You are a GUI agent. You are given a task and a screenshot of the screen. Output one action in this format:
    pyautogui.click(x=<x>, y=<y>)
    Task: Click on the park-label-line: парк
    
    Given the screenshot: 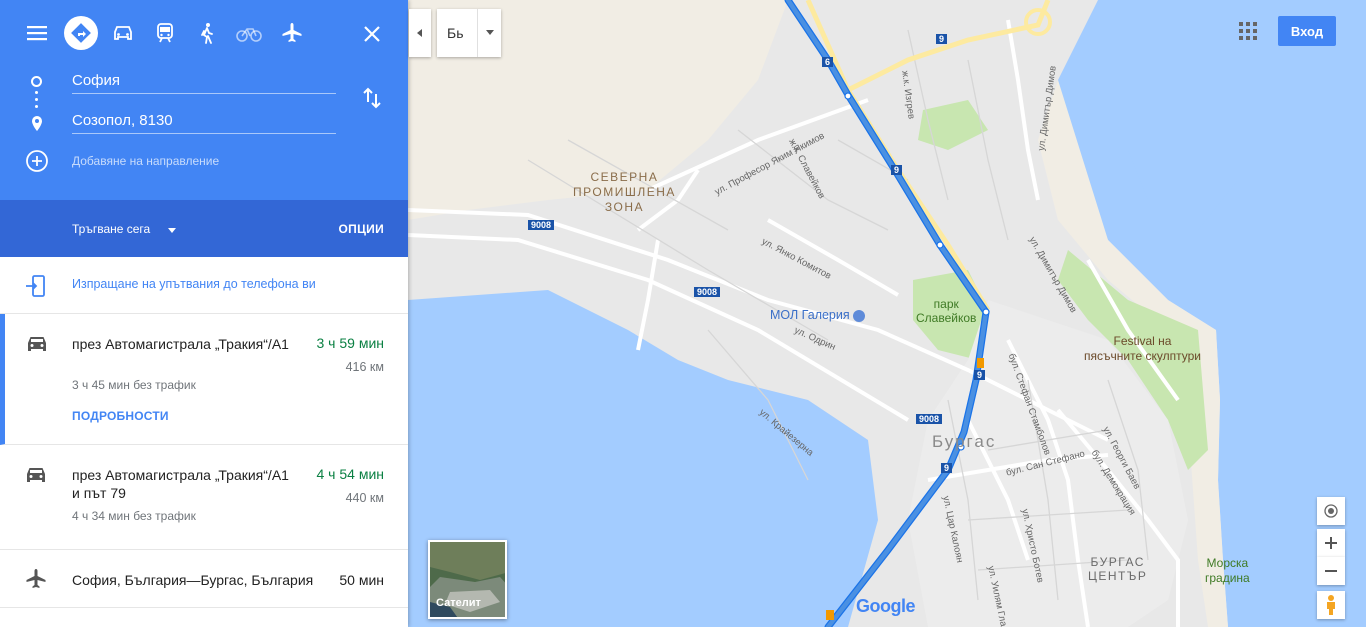 What is the action you would take?
    pyautogui.click(x=946, y=304)
    